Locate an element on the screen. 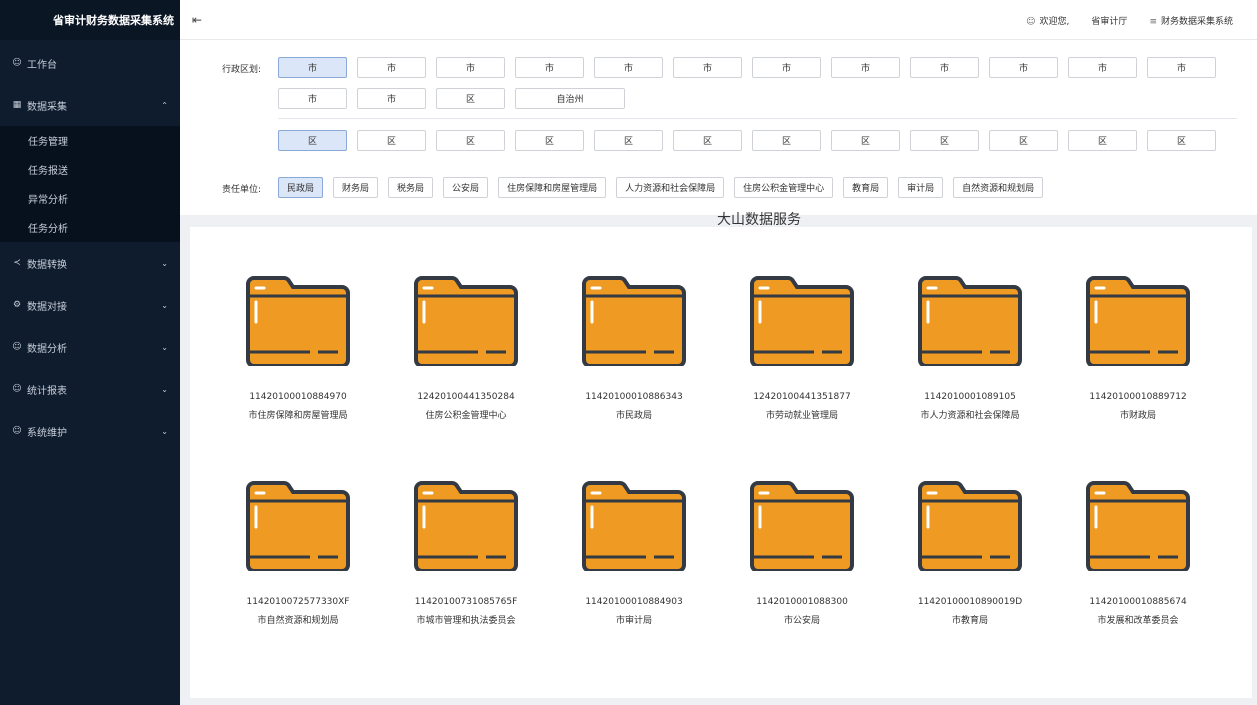 The image size is (1257, 705). org-button: 财务局 is located at coordinates (356, 187).